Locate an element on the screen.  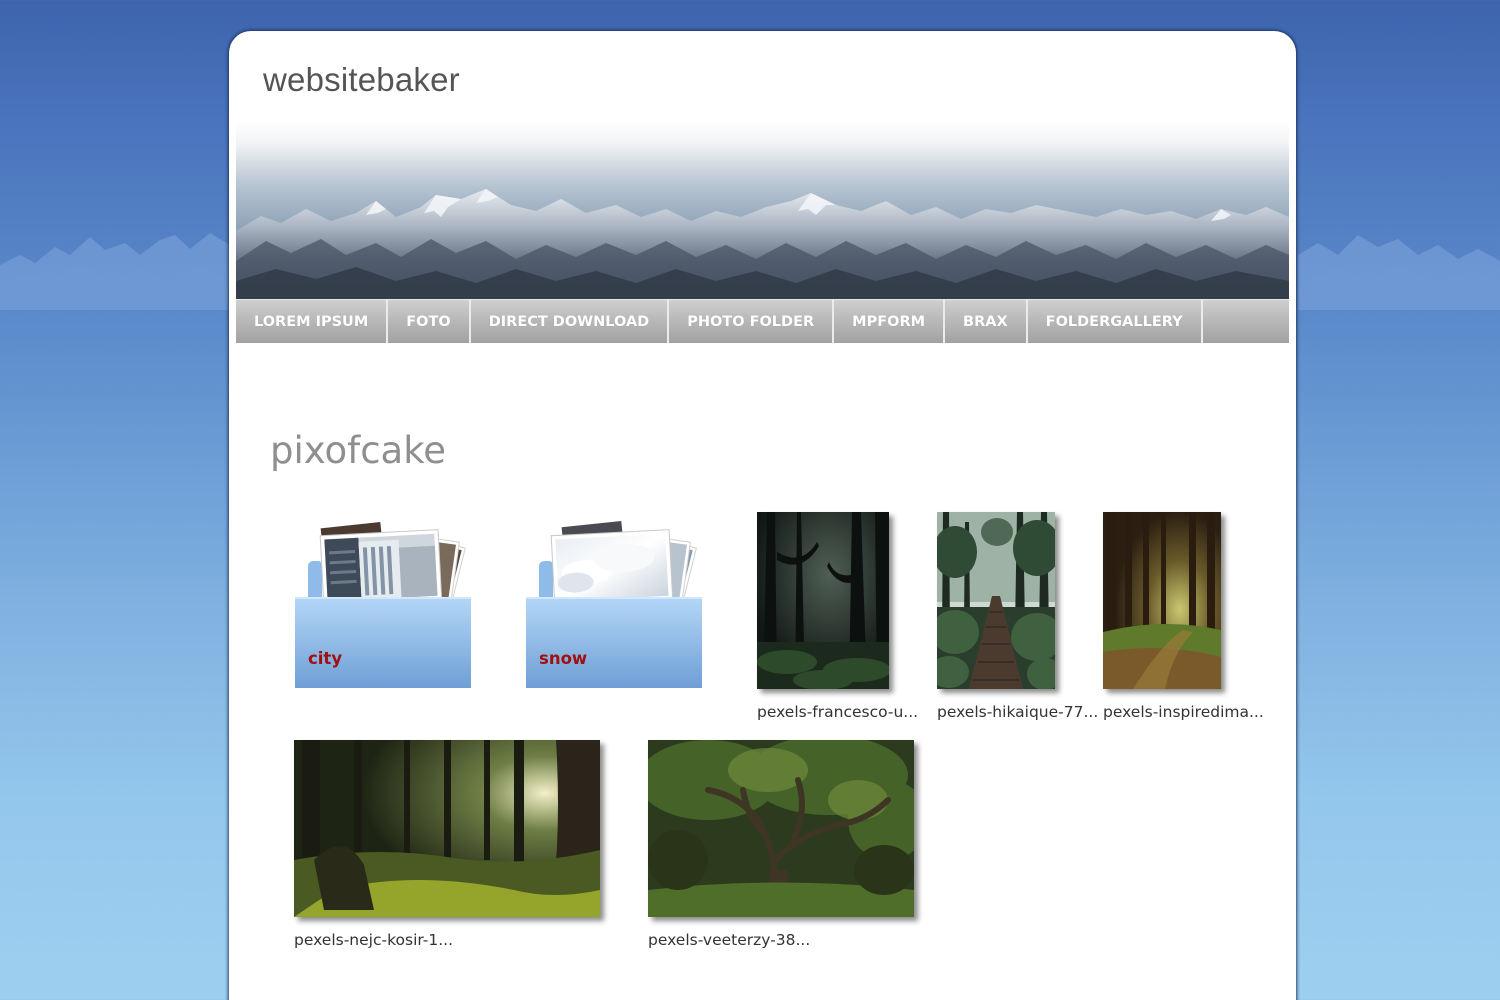
nav-item-foto: FOTO is located at coordinates (429, 321).